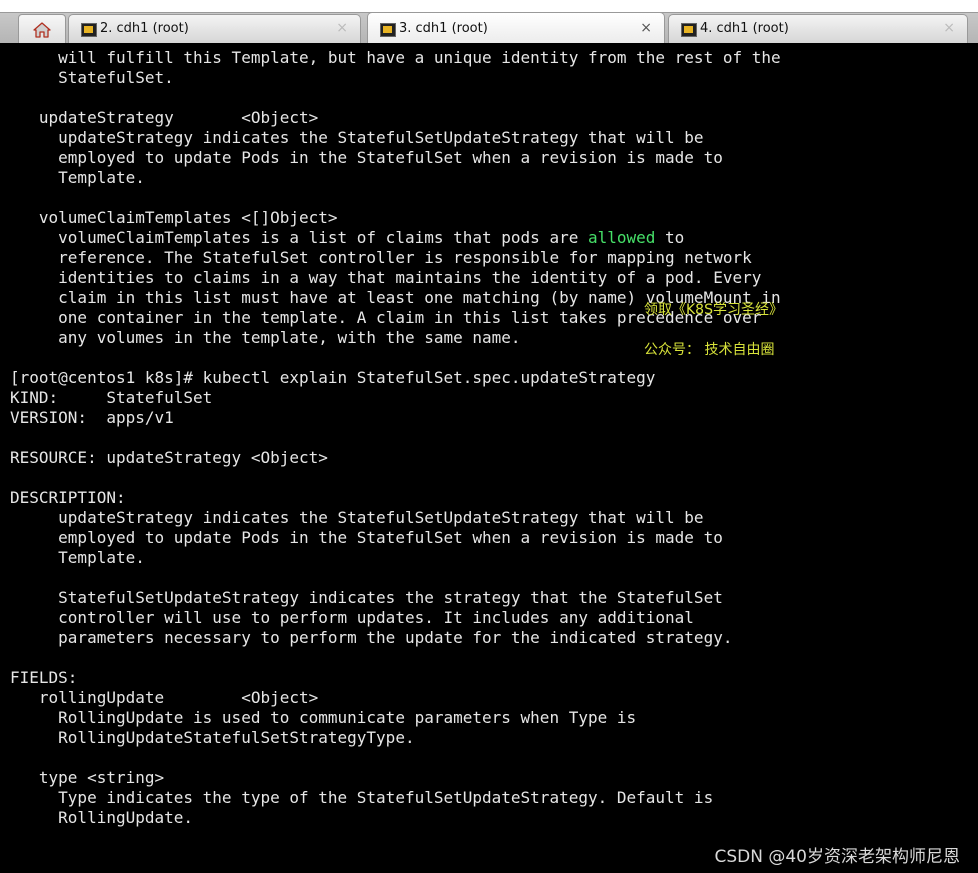 This screenshot has width=978, height=873. Describe the element at coordinates (837, 857) in the screenshot. I see `csdn-watermark: CSDN @40岁资深老架构师尼恩` at that location.